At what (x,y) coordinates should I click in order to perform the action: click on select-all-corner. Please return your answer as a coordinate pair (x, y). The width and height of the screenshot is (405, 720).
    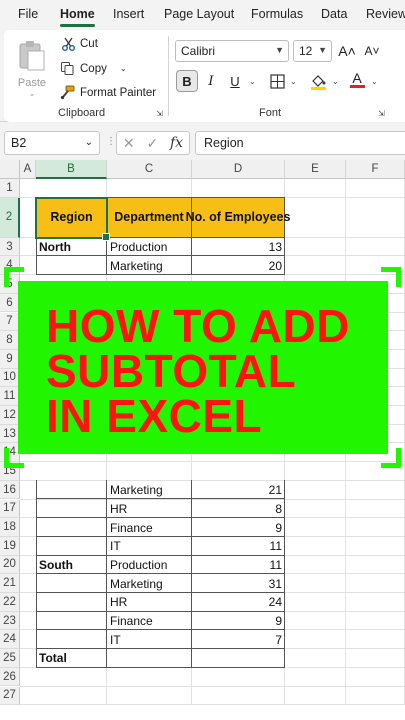
    Looking at the image, I should click on (10, 169).